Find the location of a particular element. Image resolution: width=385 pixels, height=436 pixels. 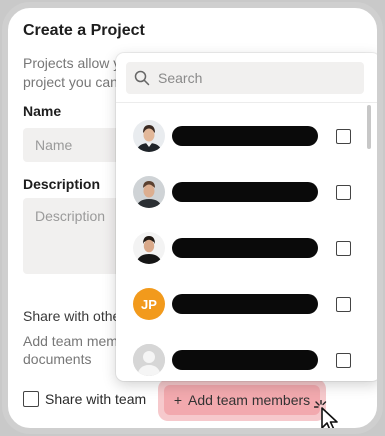

member-list-item: JP is located at coordinates (246, 304).